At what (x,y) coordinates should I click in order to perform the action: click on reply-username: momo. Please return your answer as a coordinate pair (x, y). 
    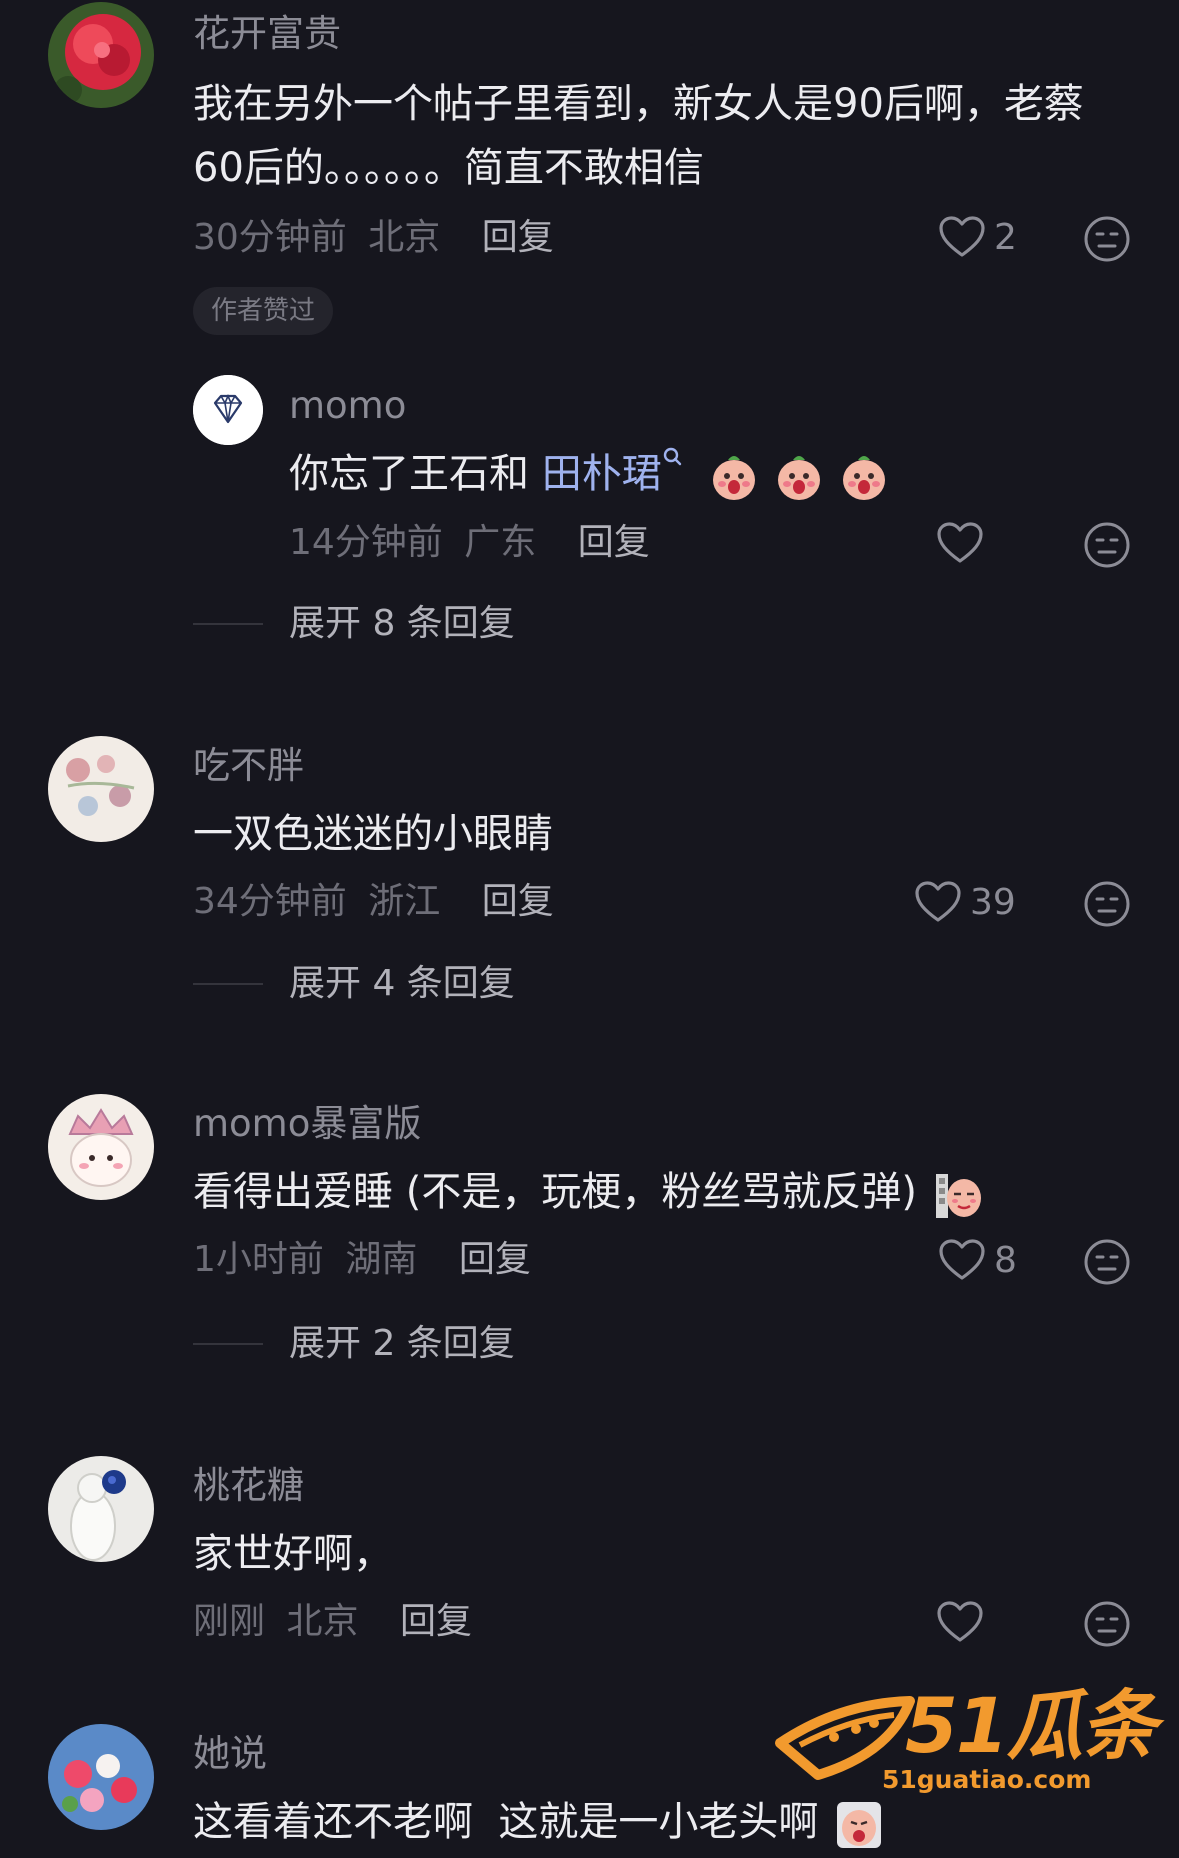
    Looking at the image, I should click on (347, 406).